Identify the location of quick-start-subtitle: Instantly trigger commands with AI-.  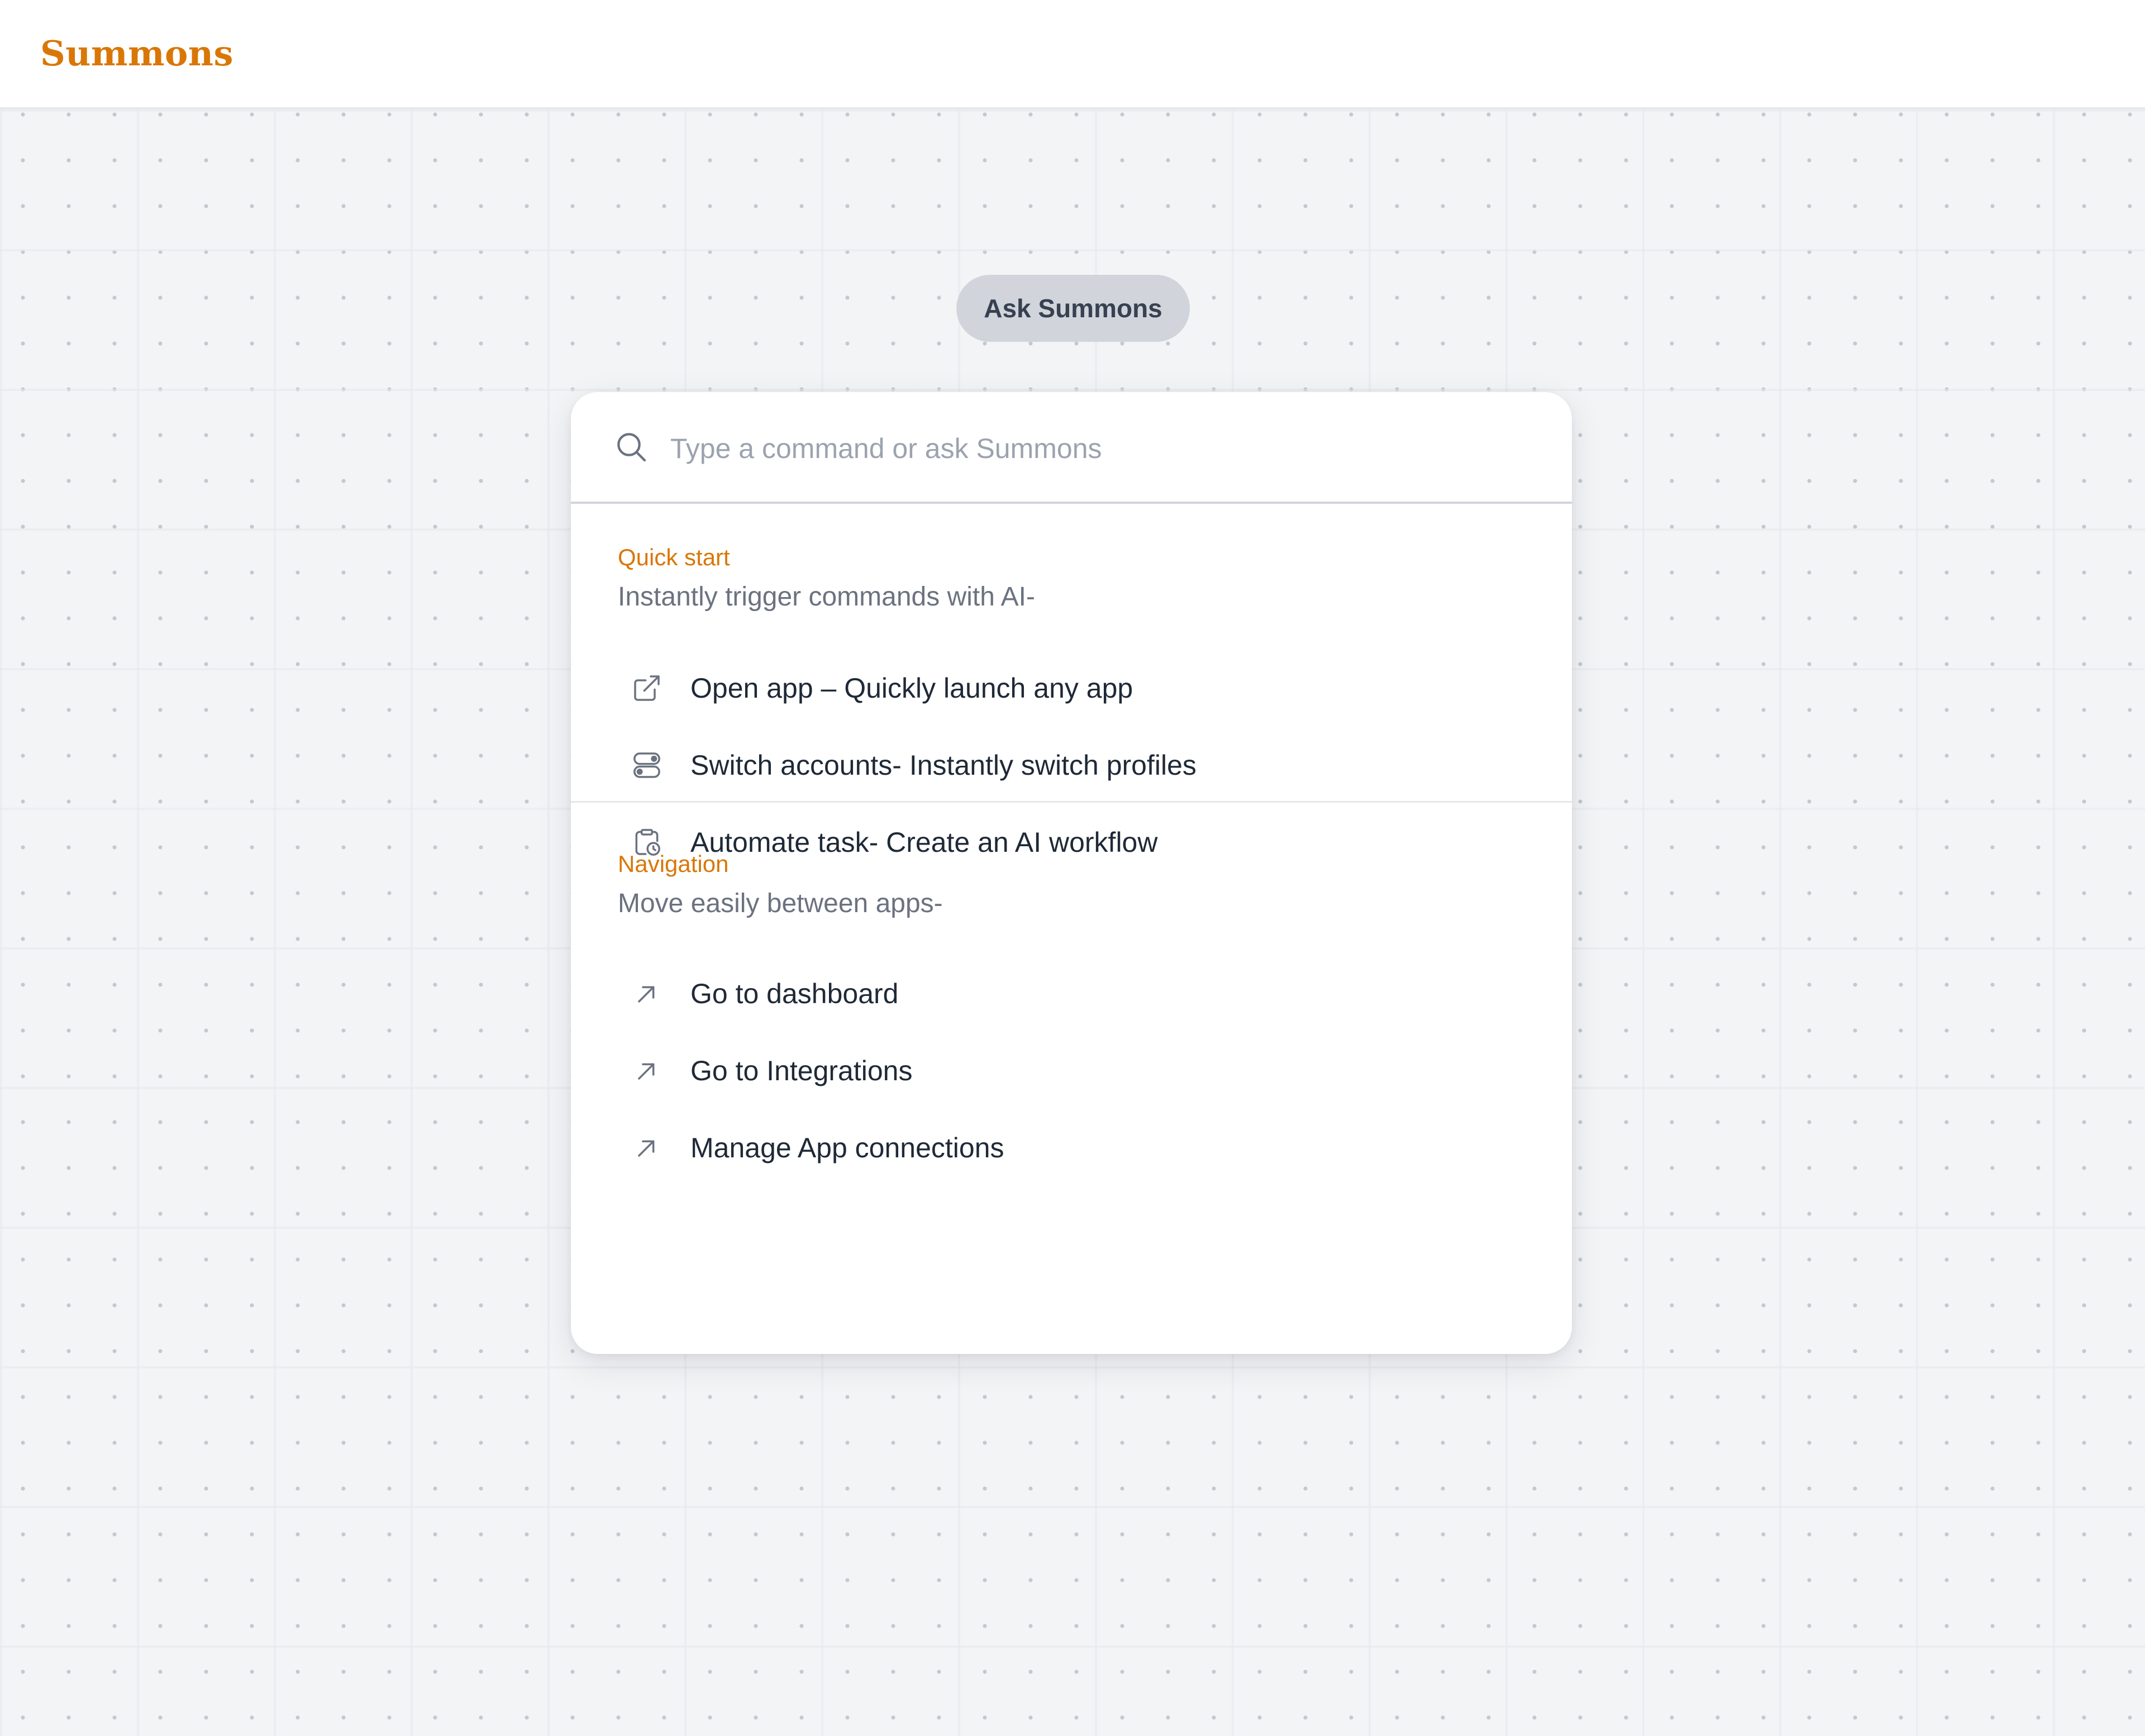
(826, 597).